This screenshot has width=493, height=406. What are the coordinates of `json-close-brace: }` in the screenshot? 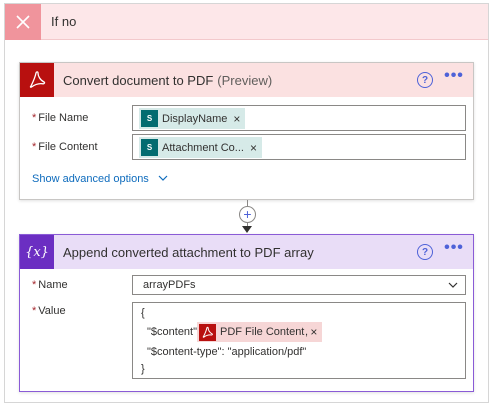 It's located at (143, 369).